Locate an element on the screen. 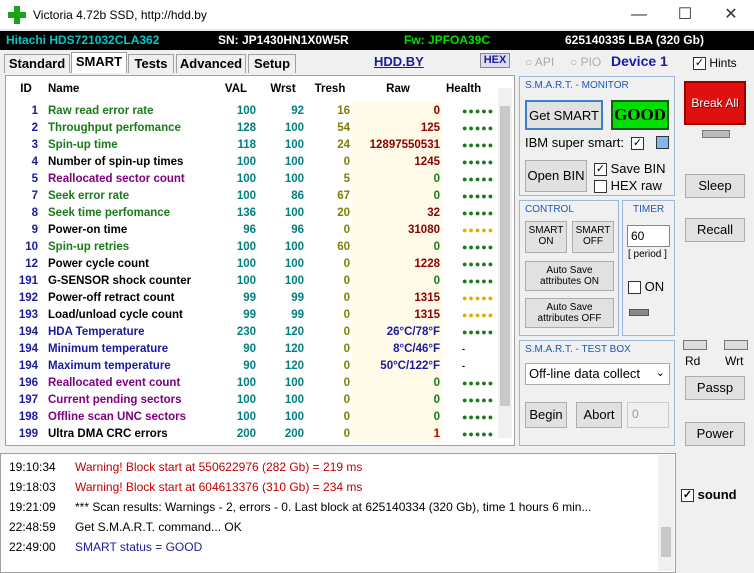  table-row: 7 Seek error rate 100 86 67 0 ●●●●● is located at coordinates (258, 195).